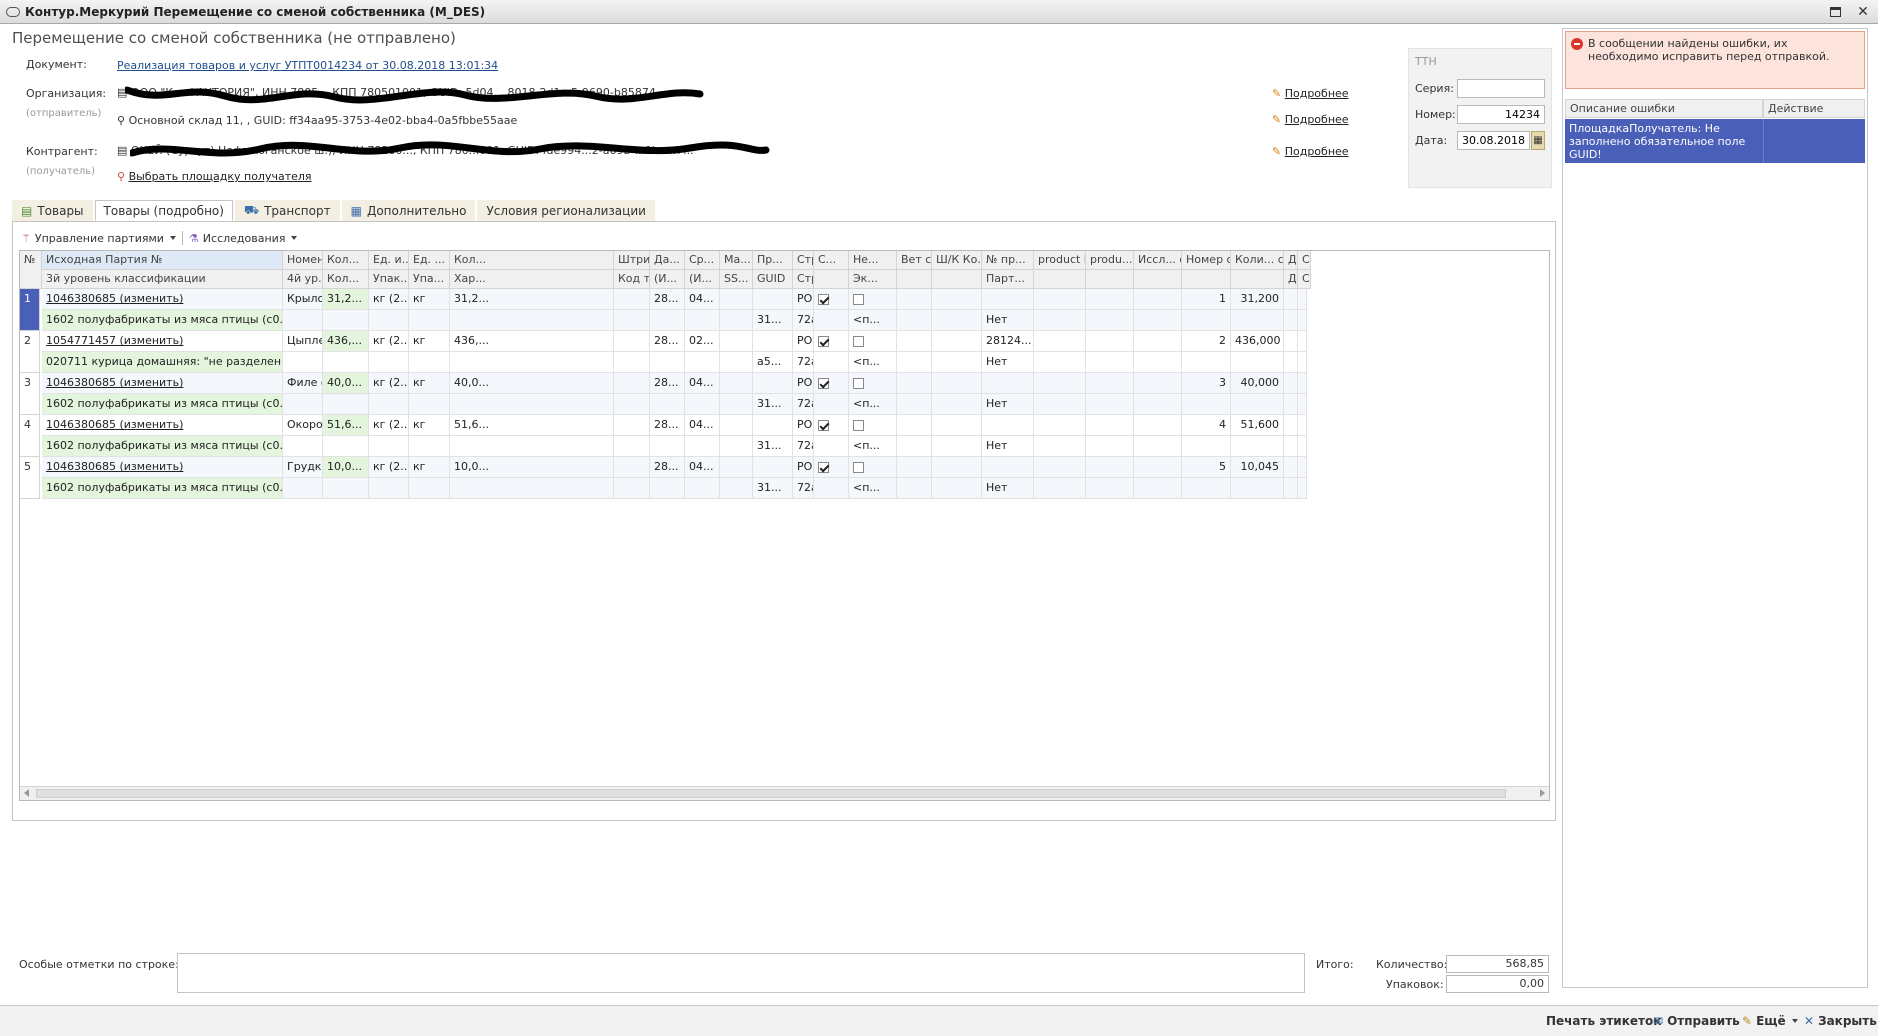 This screenshot has width=1878, height=1036. I want to click on grid-header-2: Номенклатура, so click(303, 260).